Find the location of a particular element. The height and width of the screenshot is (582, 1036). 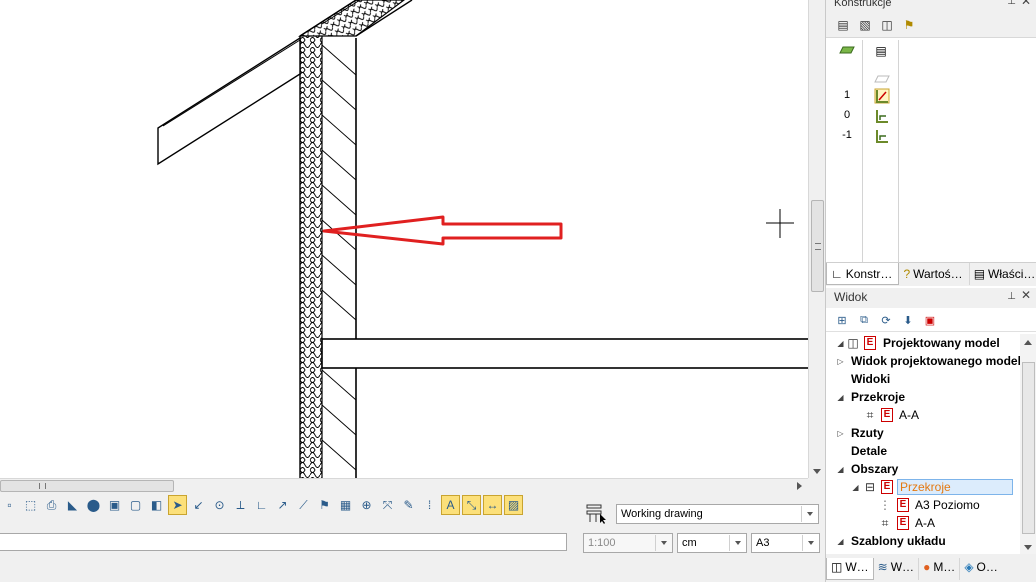

snap-angle-icon: ↗ is located at coordinates (282, 505).